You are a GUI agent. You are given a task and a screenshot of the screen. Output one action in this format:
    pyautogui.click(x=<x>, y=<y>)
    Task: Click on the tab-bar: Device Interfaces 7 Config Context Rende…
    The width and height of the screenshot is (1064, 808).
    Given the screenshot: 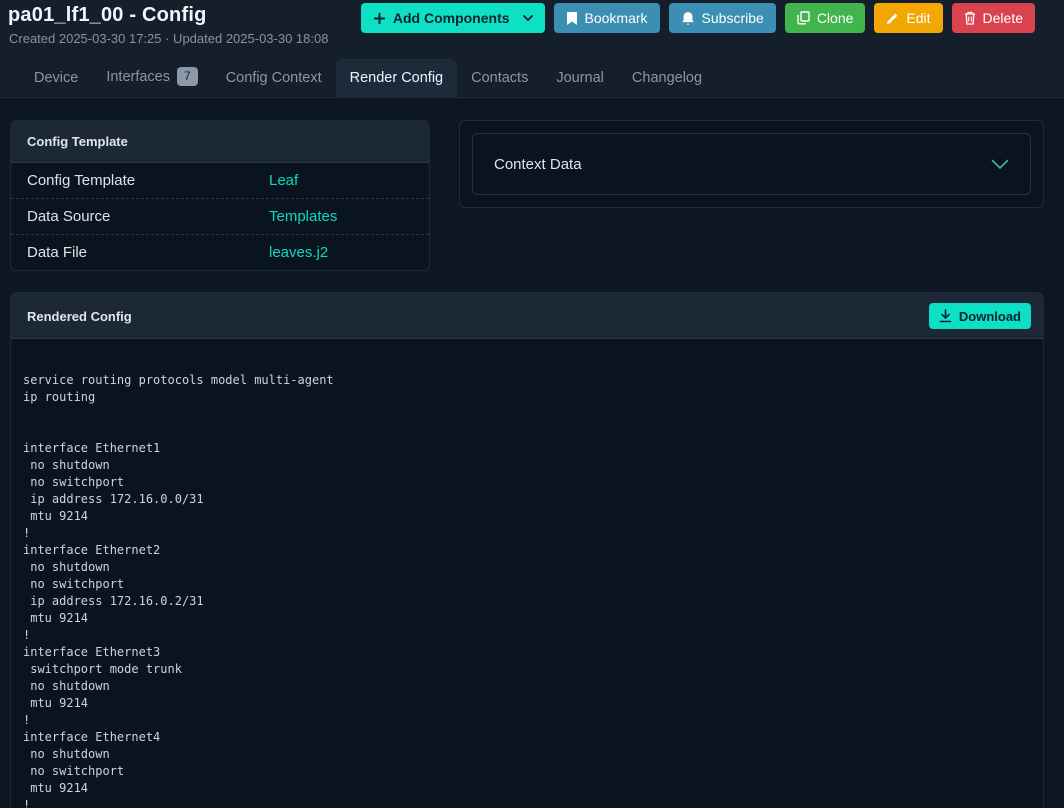 What is the action you would take?
    pyautogui.click(x=368, y=77)
    